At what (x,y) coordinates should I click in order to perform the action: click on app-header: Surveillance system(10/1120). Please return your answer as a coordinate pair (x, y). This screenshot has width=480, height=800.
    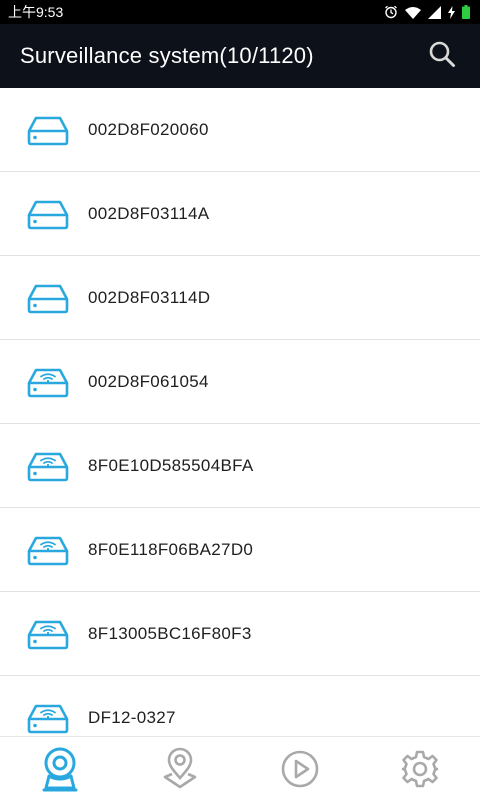
    Looking at the image, I should click on (240, 56).